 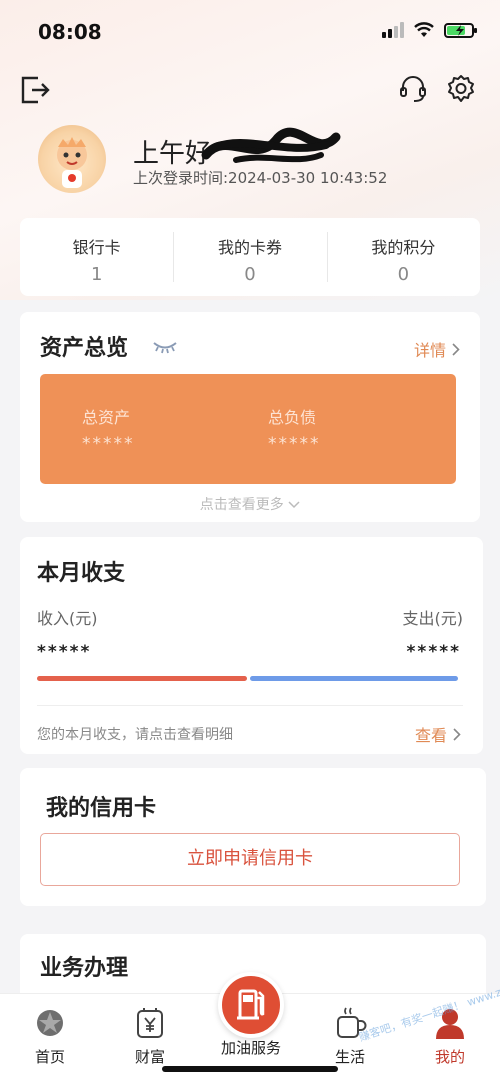 What do you see at coordinates (101, 808) in the screenshot?
I see `credit-card-title: 我的信用卡` at bounding box center [101, 808].